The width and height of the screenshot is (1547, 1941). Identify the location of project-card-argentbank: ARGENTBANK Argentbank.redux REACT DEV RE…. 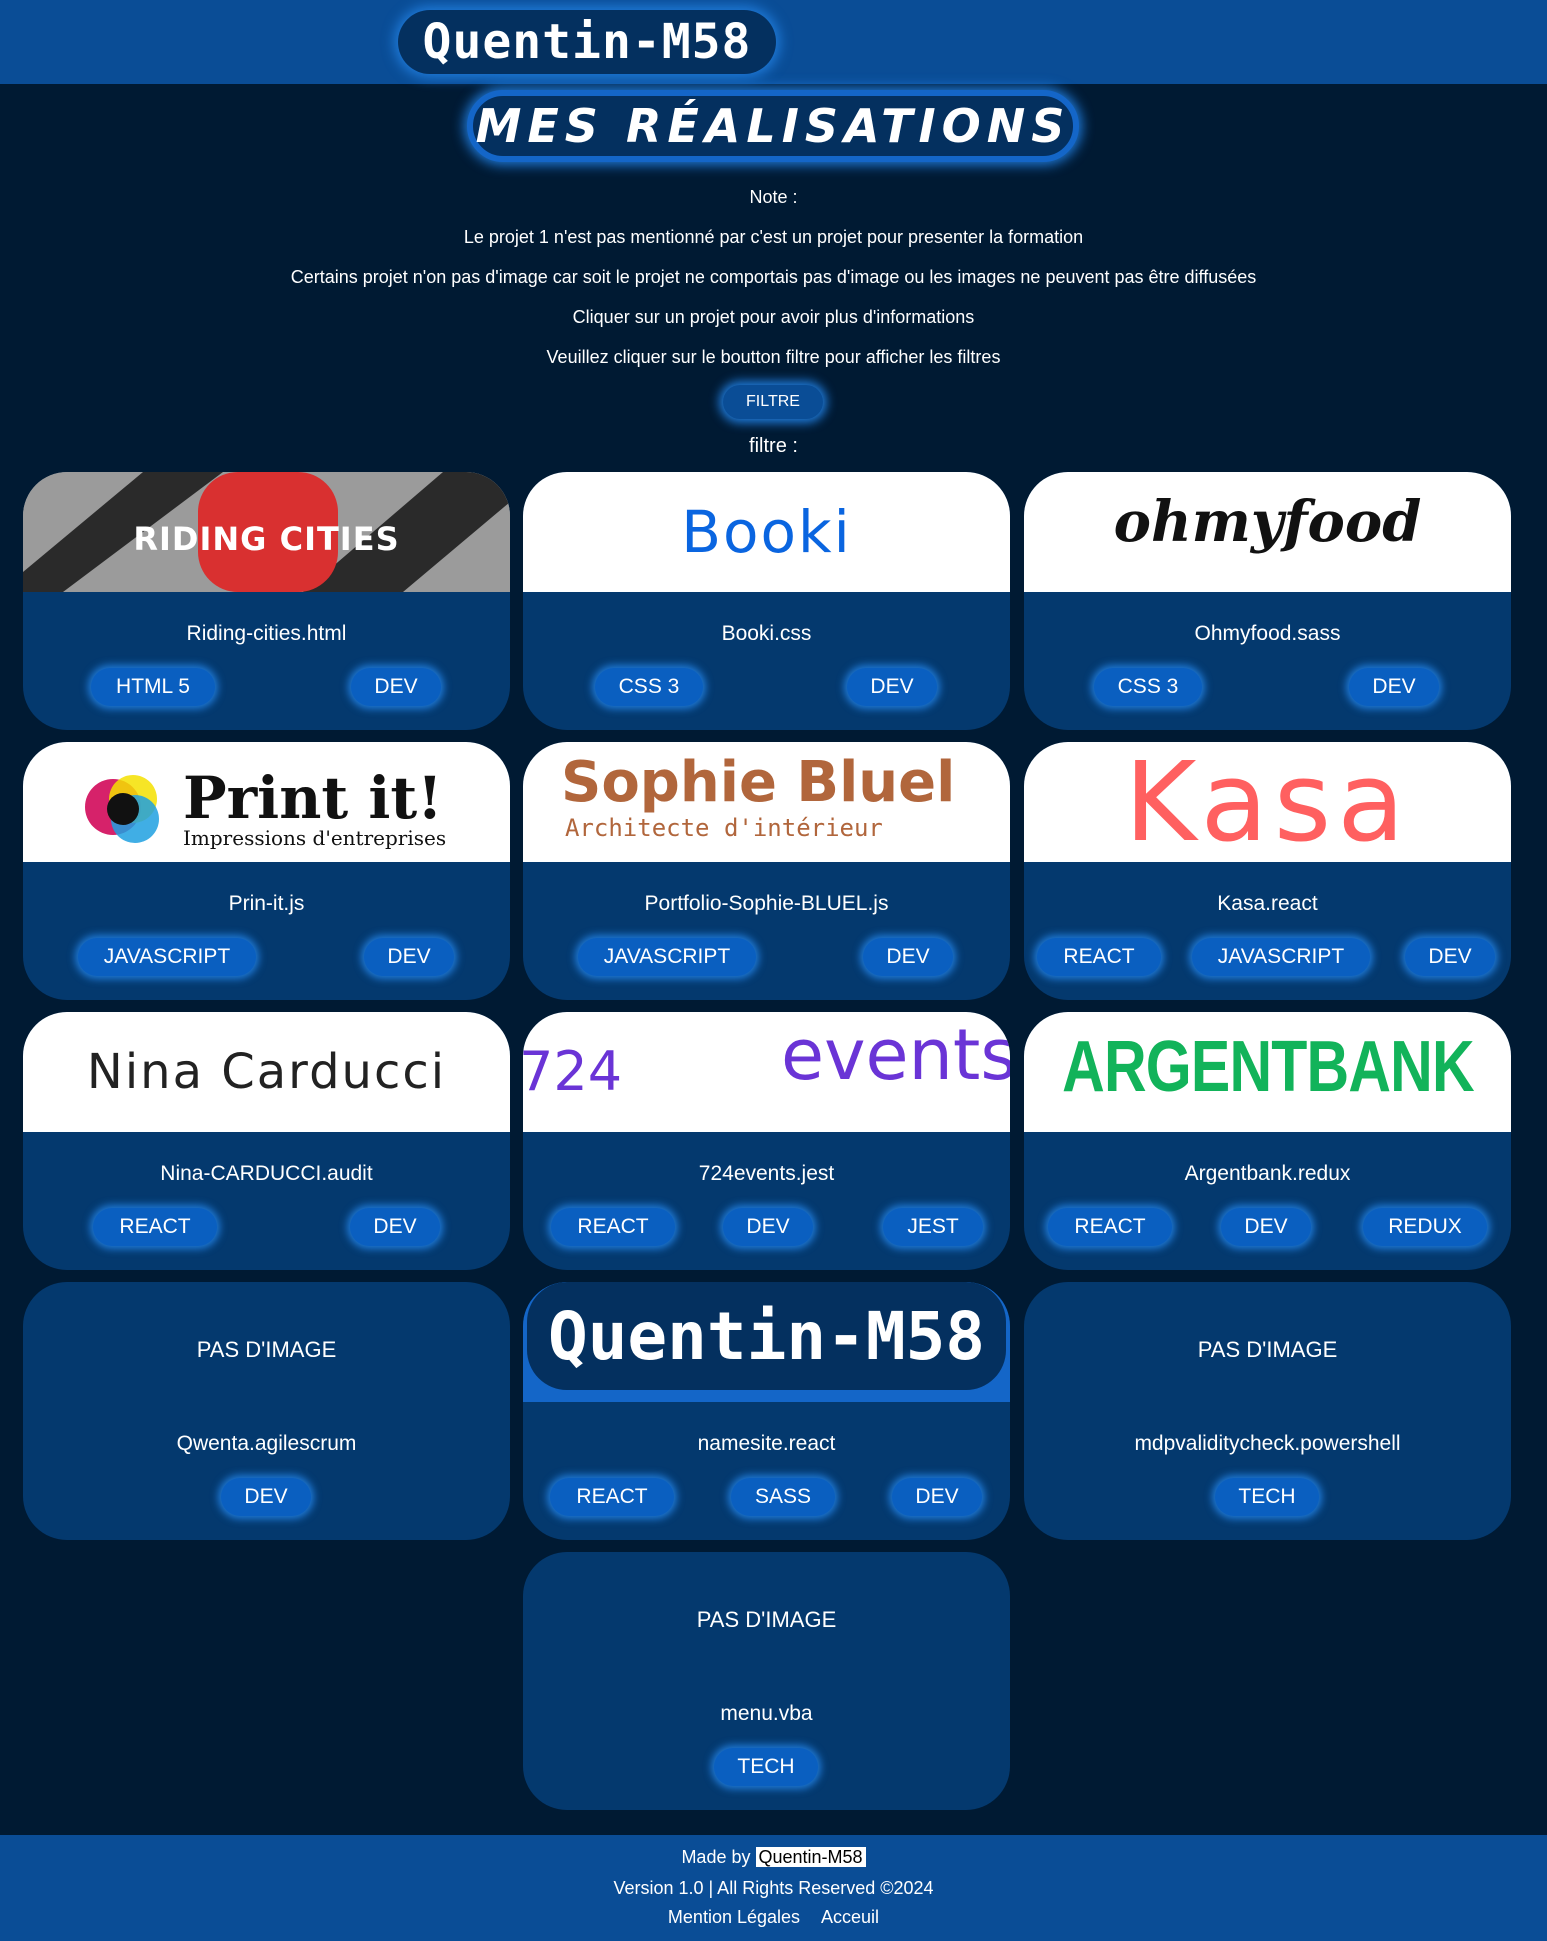
(1267, 1141).